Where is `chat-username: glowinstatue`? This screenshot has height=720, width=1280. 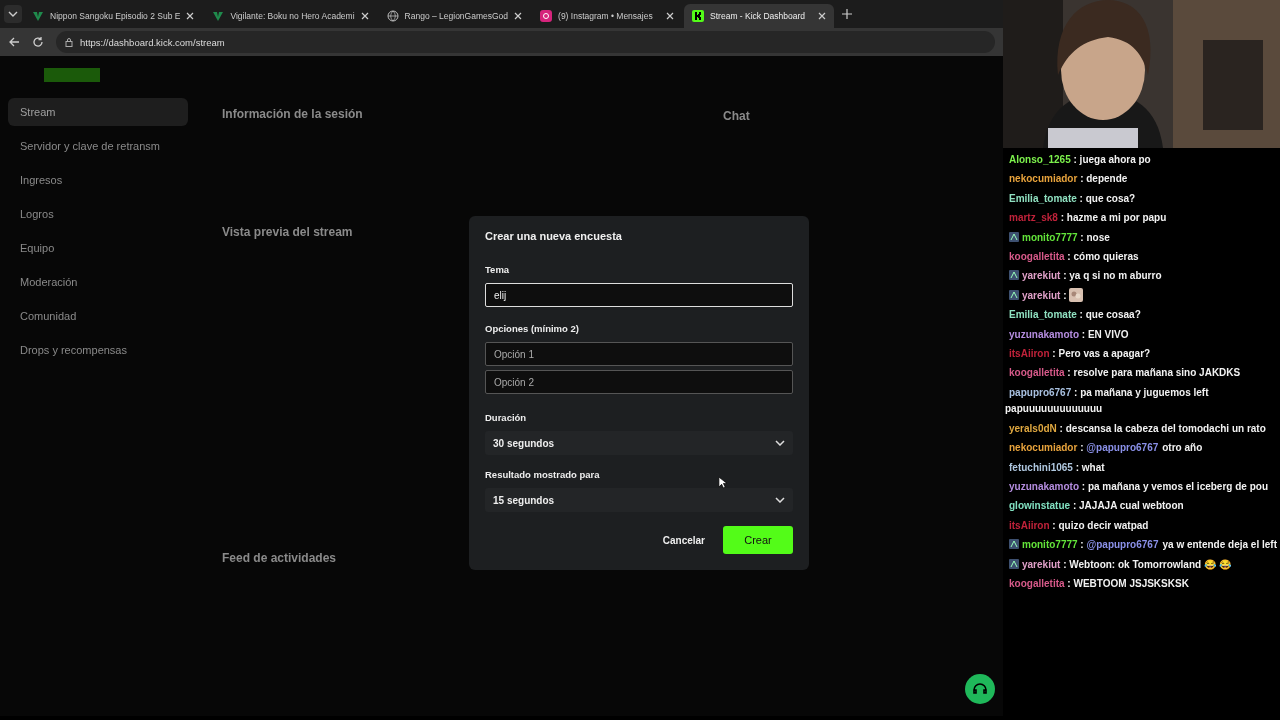 chat-username: glowinstatue is located at coordinates (1040, 506).